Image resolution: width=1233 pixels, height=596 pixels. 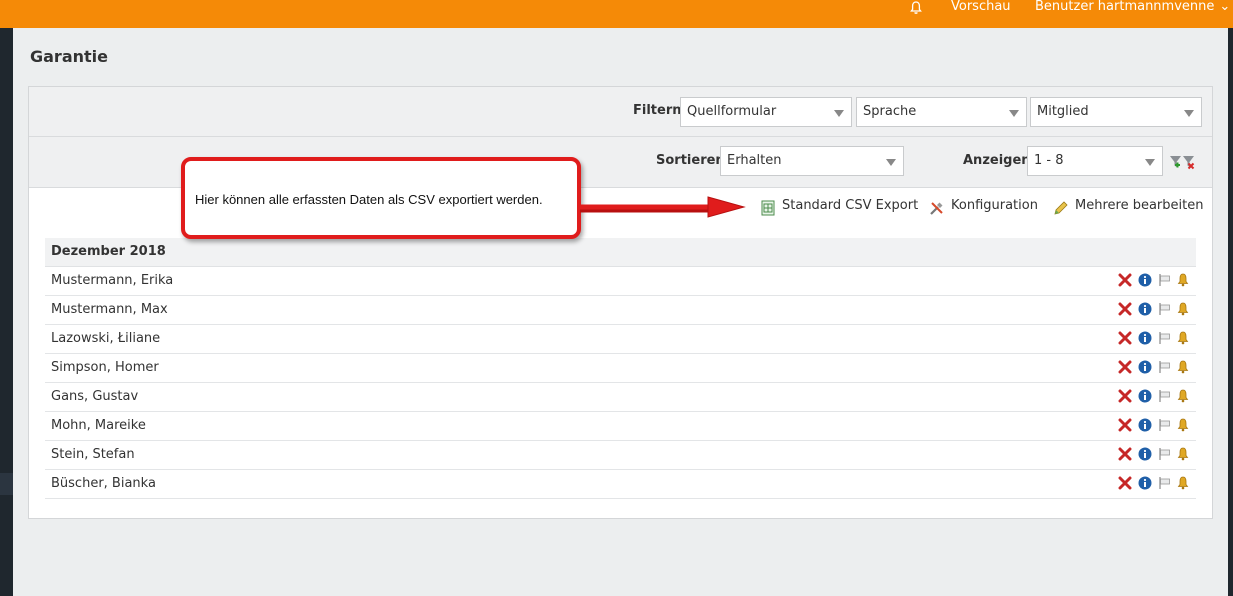 What do you see at coordinates (103, 483) in the screenshot?
I see `entry-name: Büscher, Bianka` at bounding box center [103, 483].